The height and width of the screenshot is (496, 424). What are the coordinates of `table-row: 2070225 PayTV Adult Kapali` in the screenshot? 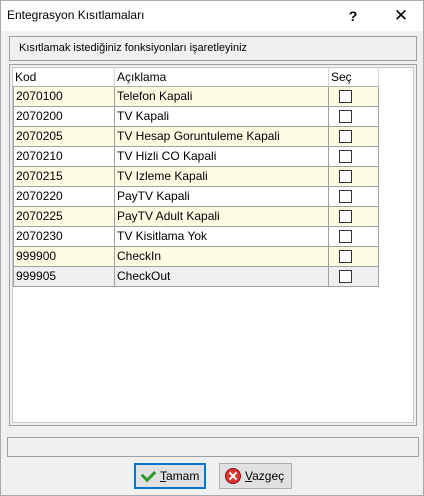 It's located at (196, 217).